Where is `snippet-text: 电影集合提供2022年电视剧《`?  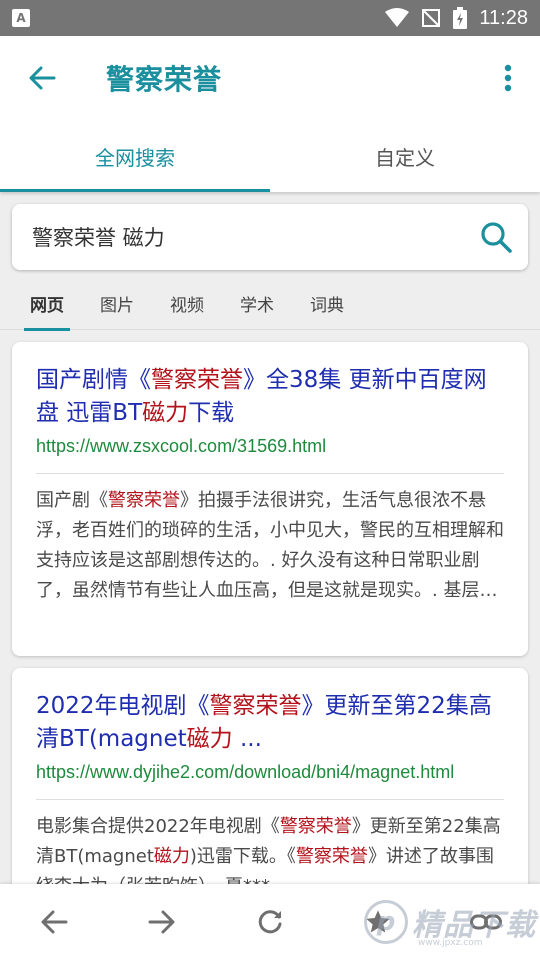 snippet-text: 电影集合提供2022年电视剧《 is located at coordinates (158, 826).